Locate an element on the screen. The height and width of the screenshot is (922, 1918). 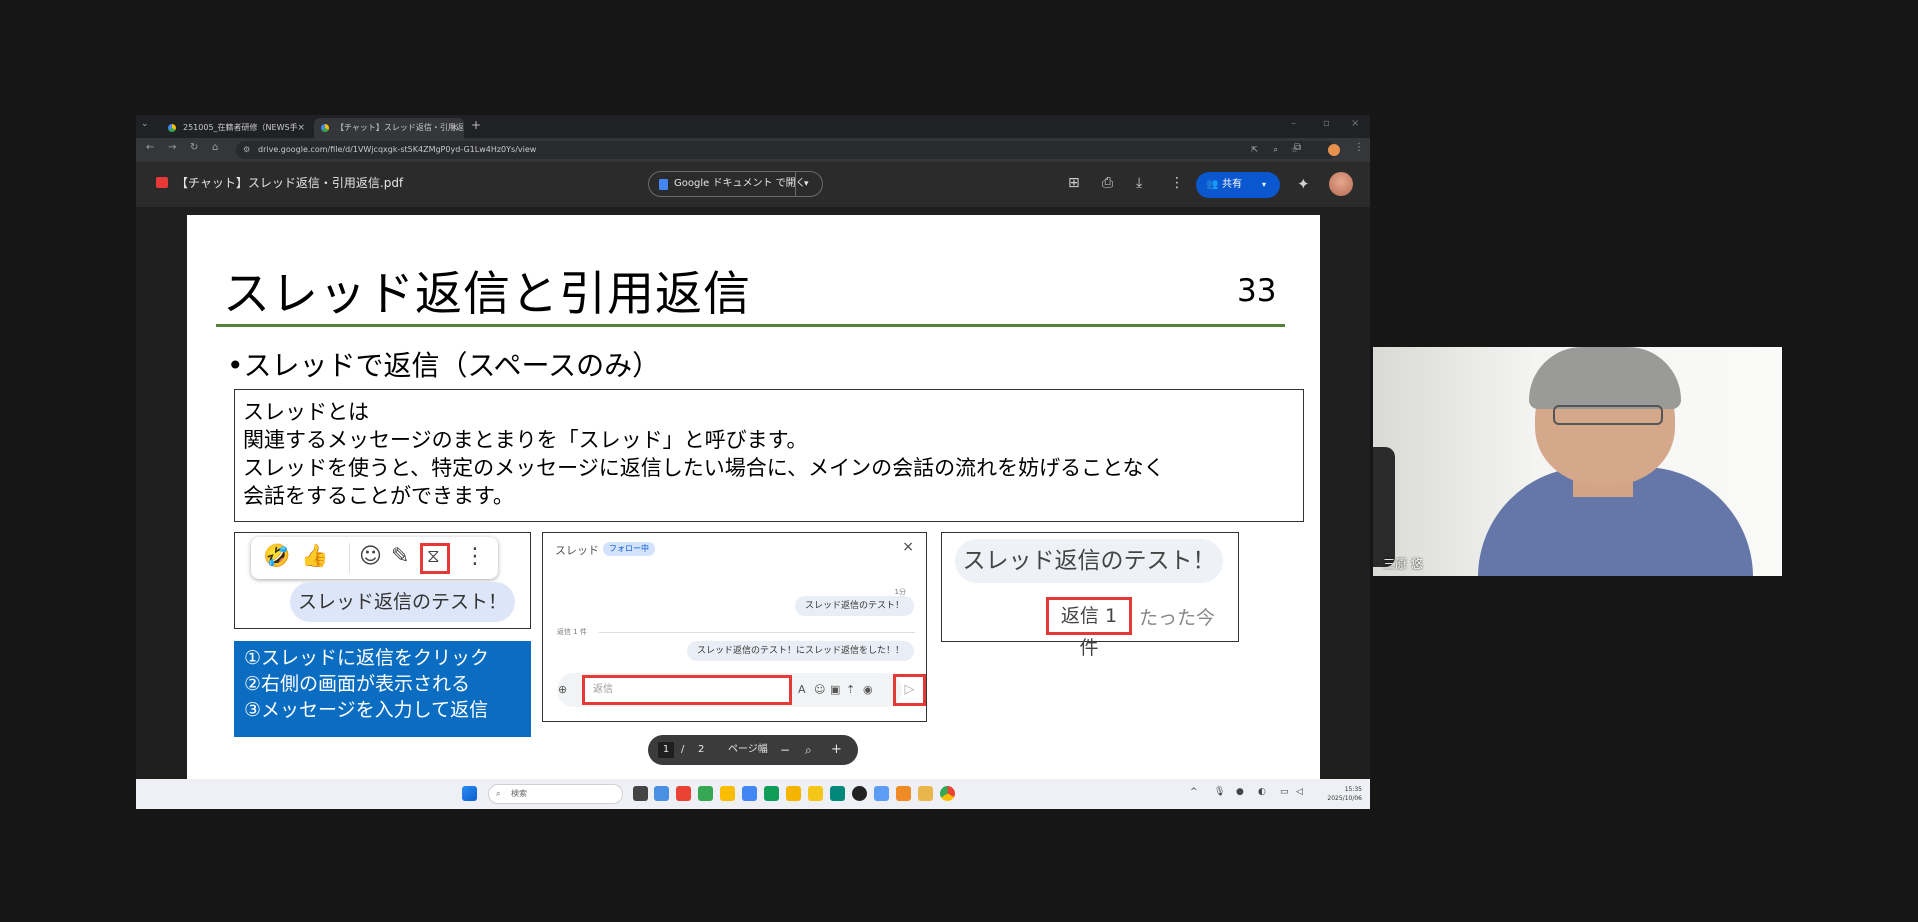
highlight-box is located at coordinates (435, 558).